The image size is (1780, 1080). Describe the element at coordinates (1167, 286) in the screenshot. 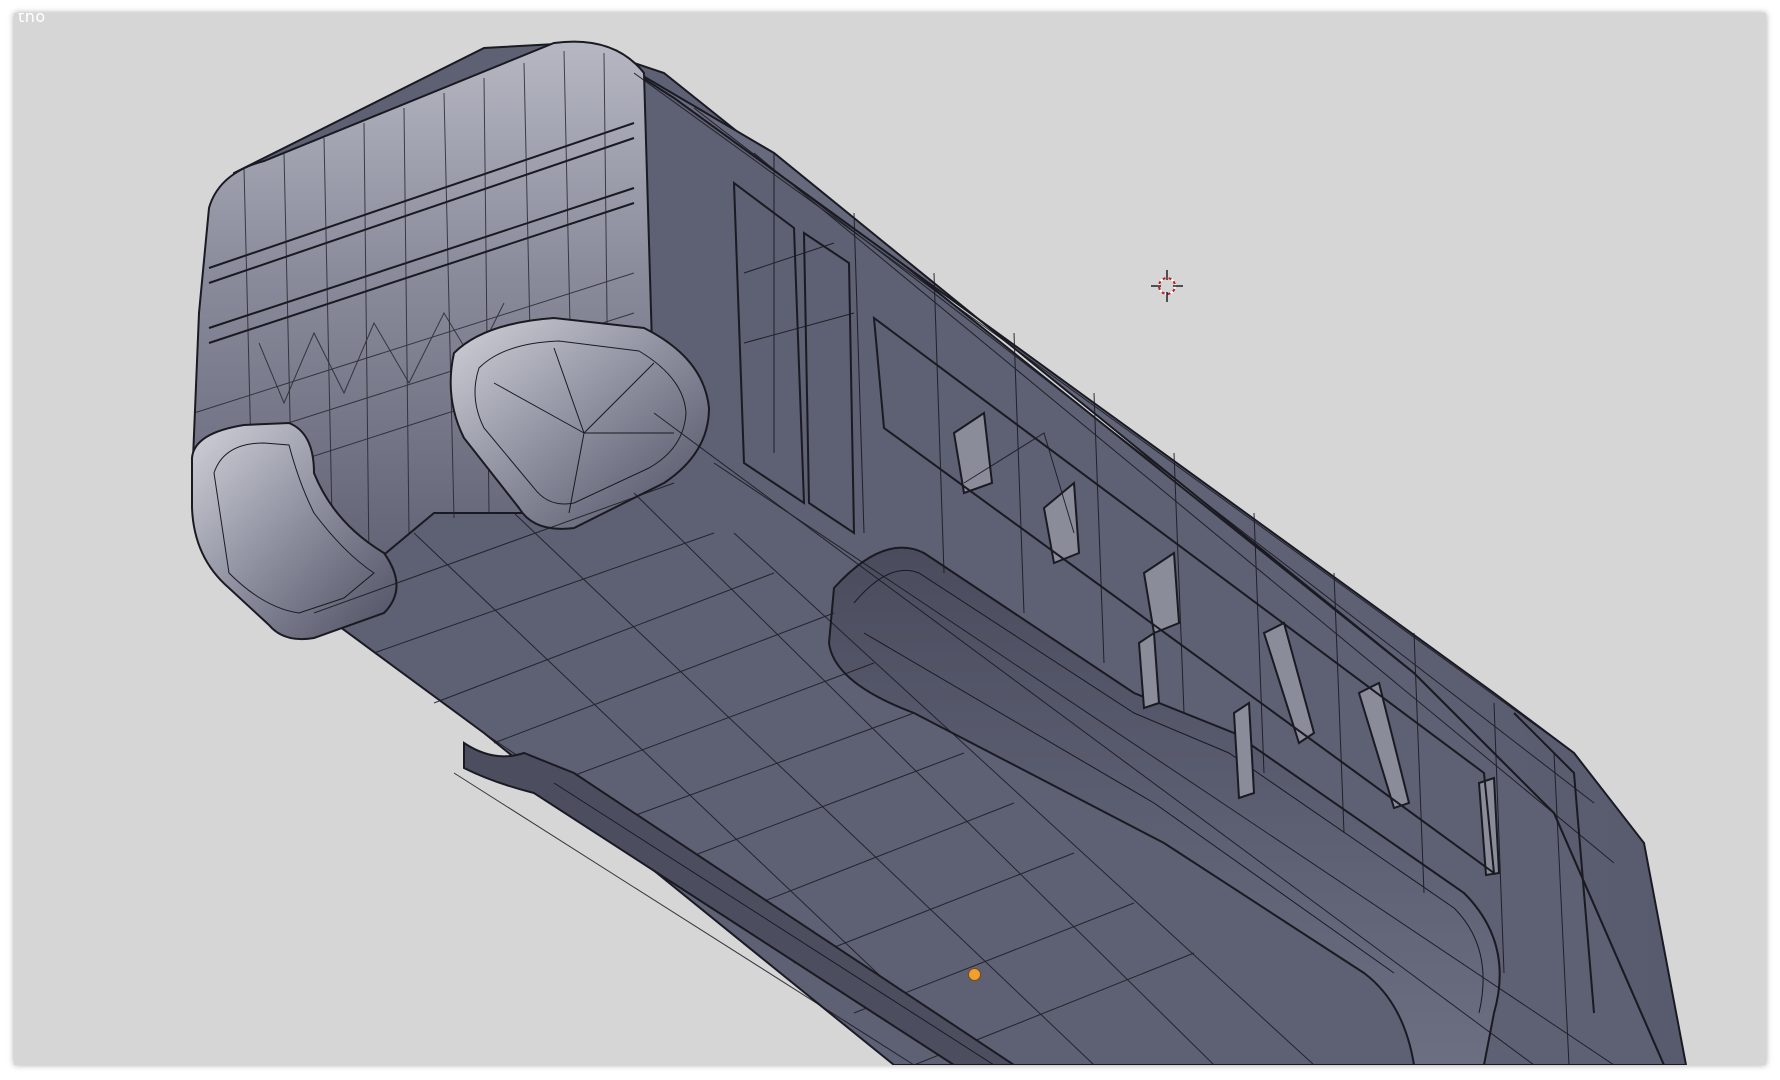

I see `3d-cursor-icon` at that location.